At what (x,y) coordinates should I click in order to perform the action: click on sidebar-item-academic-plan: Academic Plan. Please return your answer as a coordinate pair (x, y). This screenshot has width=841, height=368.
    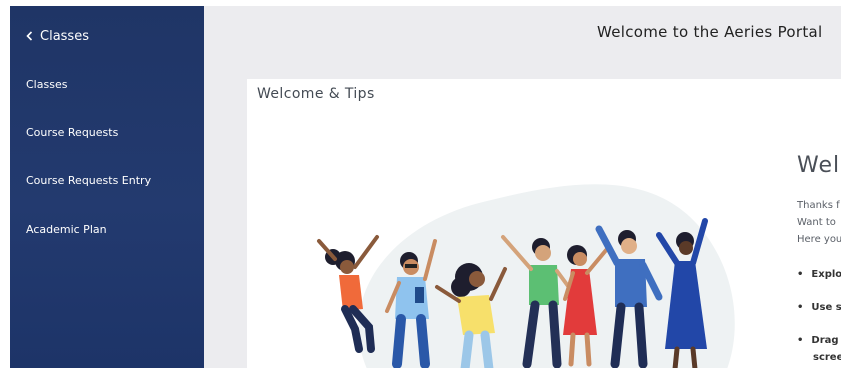
    Looking at the image, I should click on (66, 229).